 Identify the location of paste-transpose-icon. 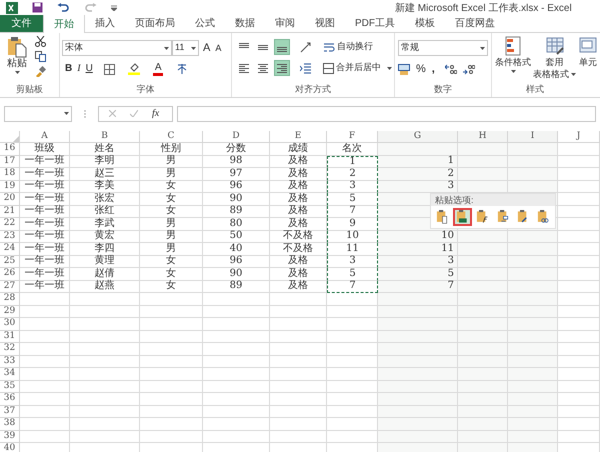
(503, 217).